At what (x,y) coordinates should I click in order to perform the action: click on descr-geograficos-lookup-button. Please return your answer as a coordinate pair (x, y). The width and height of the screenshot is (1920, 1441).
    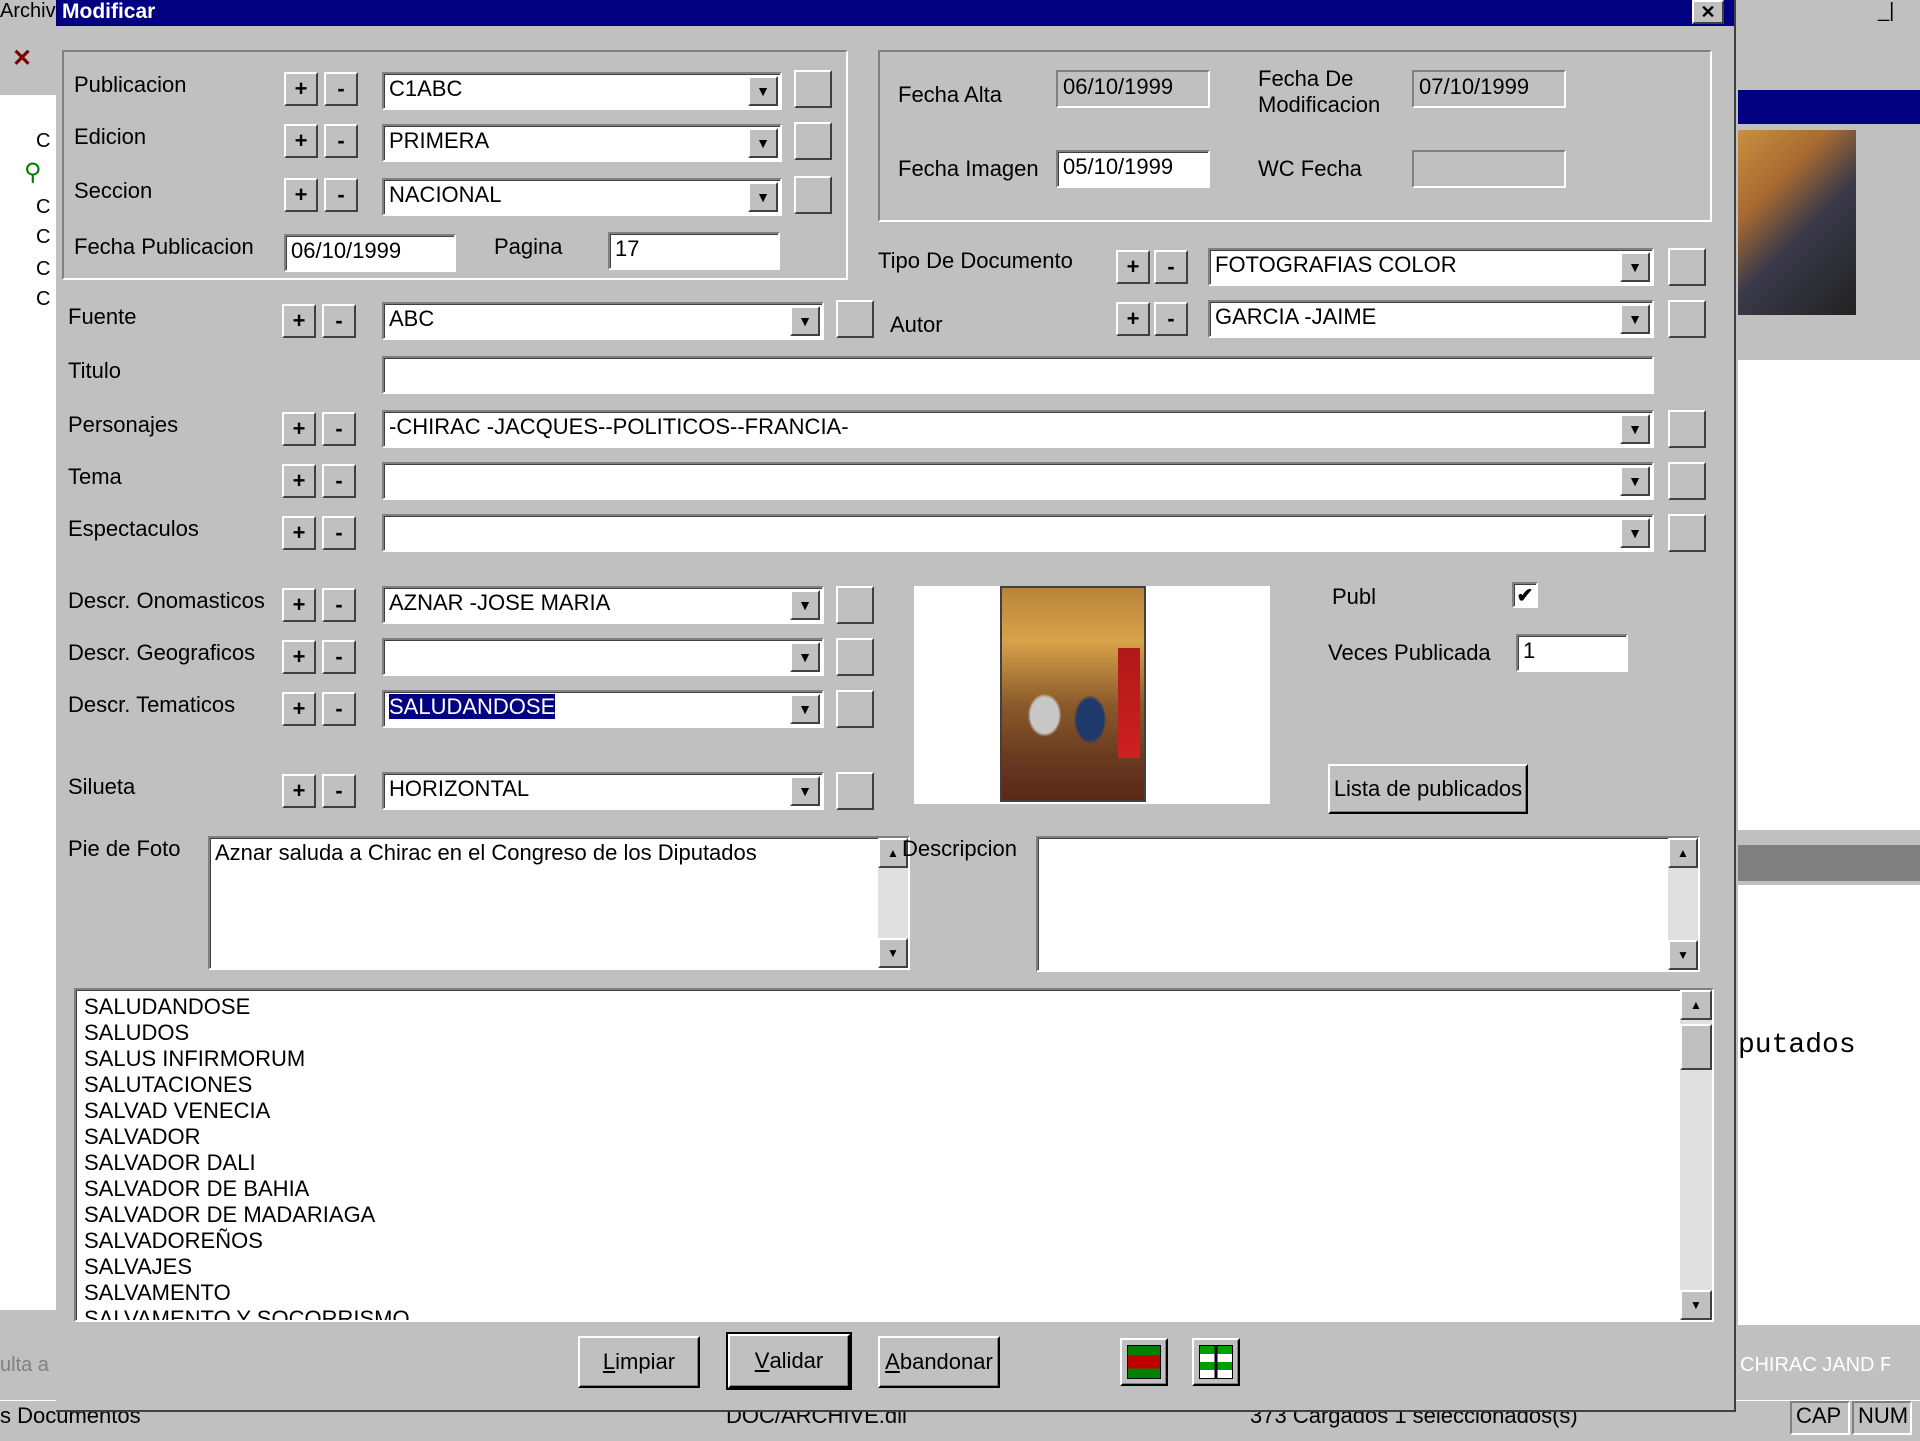
    Looking at the image, I should click on (855, 657).